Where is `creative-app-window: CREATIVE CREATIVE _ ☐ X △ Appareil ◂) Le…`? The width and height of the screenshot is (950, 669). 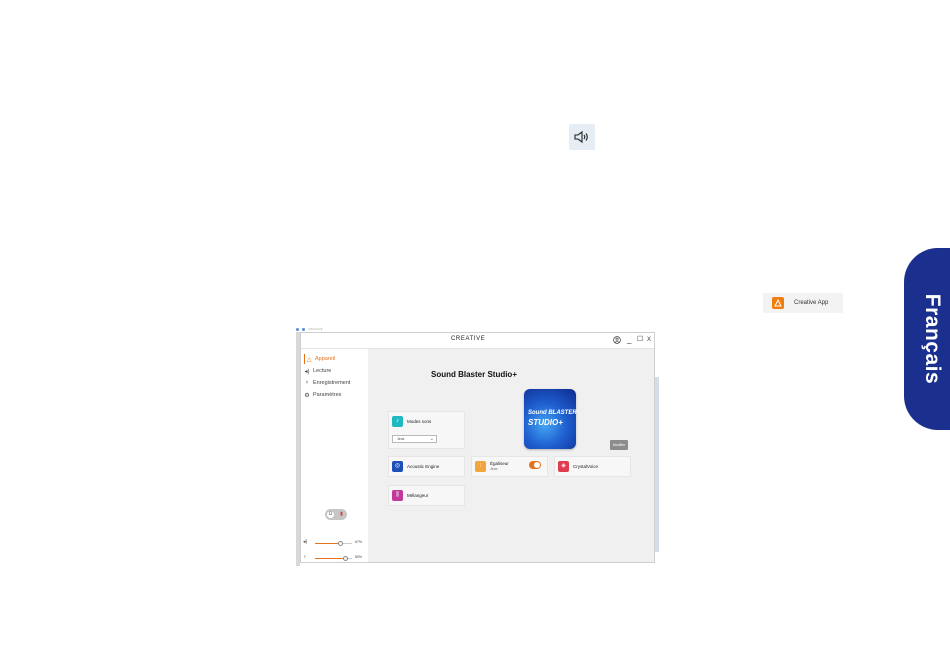
creative-app-window: CREATIVE CREATIVE _ ☐ X △ Appareil ◂) Le… is located at coordinates (477, 446).